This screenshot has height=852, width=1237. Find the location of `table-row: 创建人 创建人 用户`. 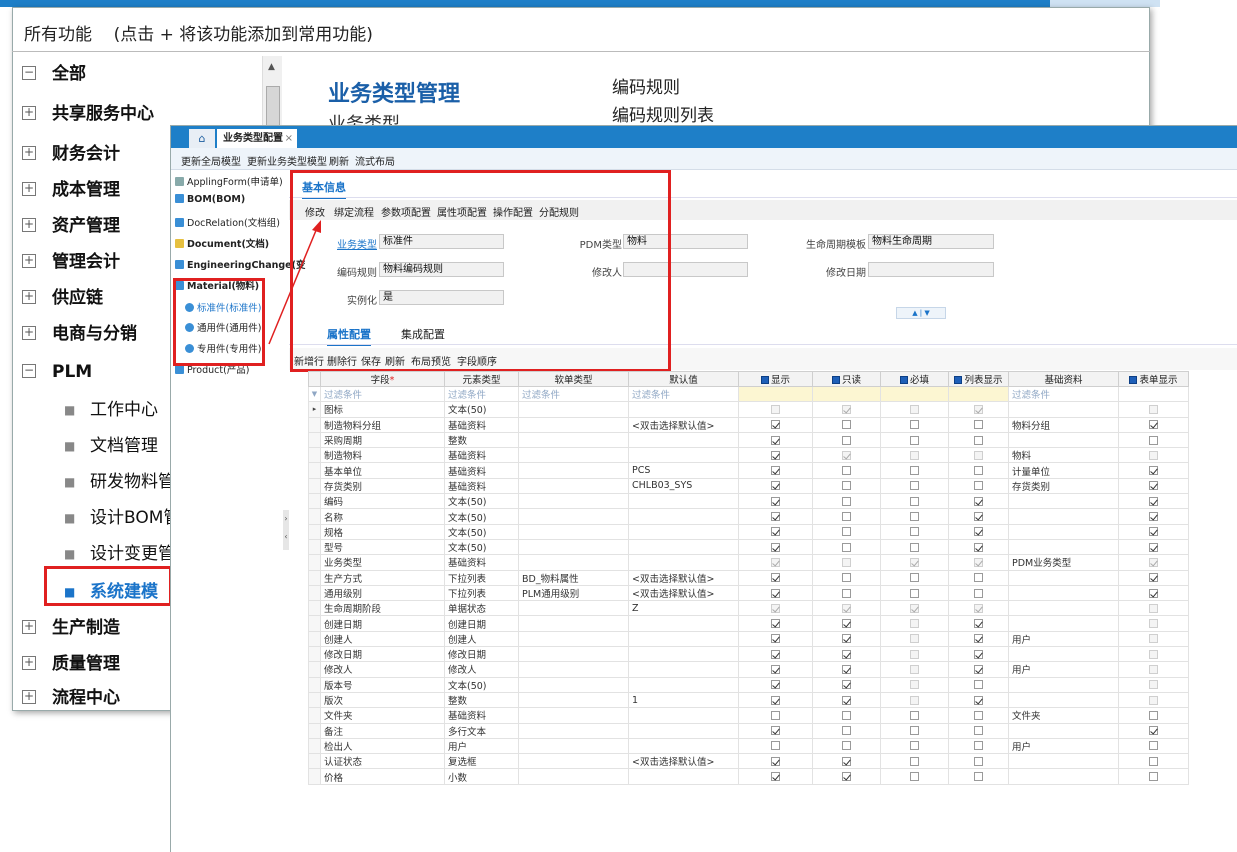

table-row: 创建人 创建人 用户 is located at coordinates (748, 639).